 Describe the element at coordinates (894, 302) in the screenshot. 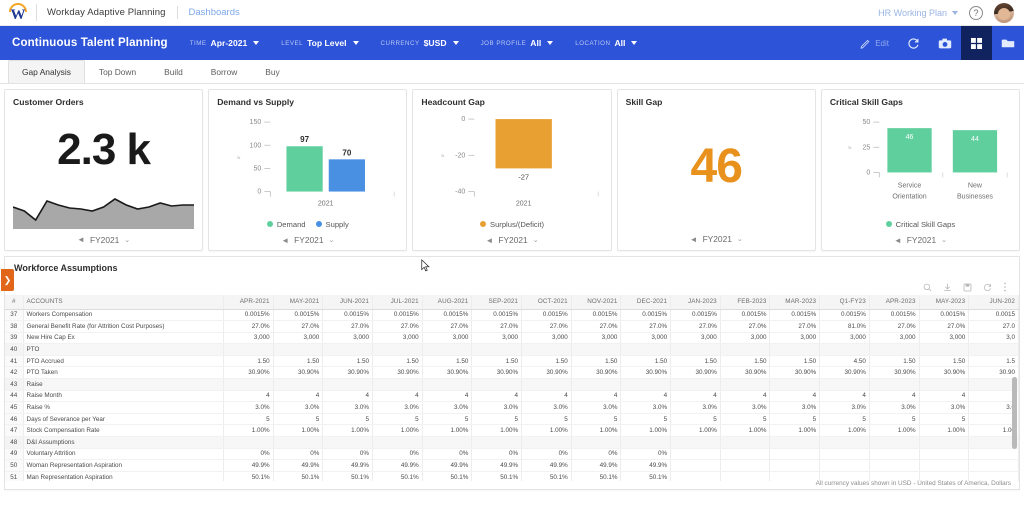

I see `column-header-apr-2023: APR-2023` at that location.